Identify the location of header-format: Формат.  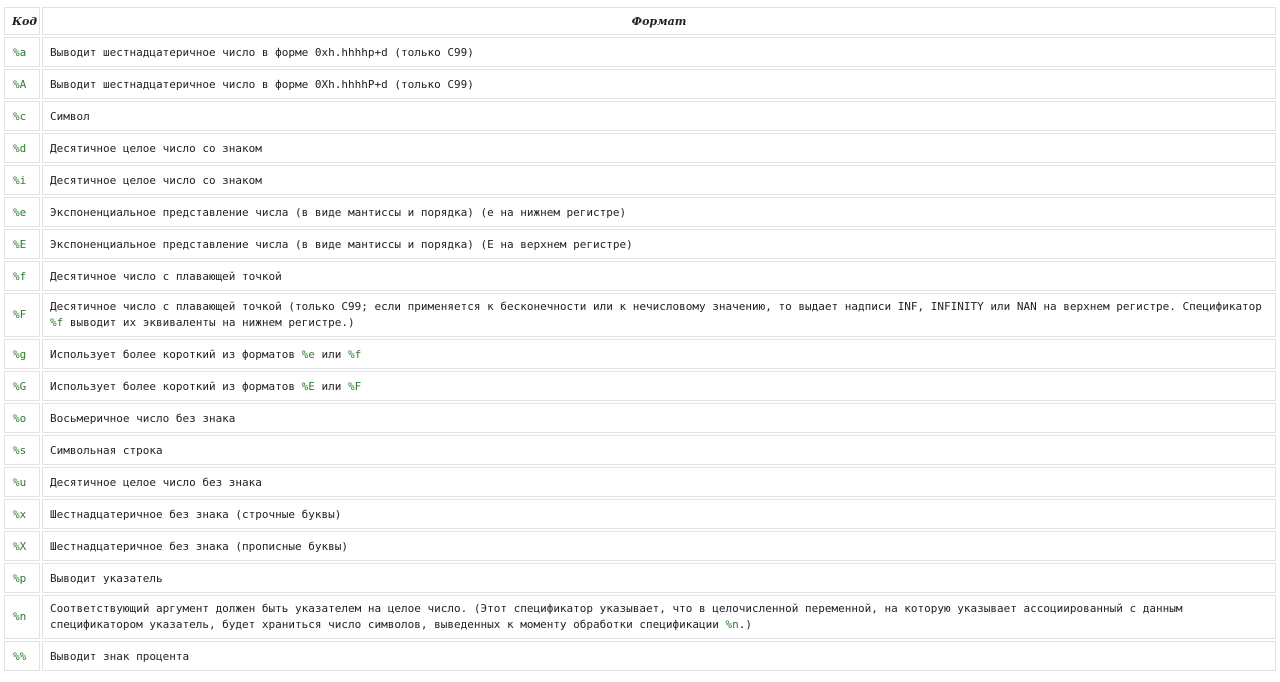
(659, 21).